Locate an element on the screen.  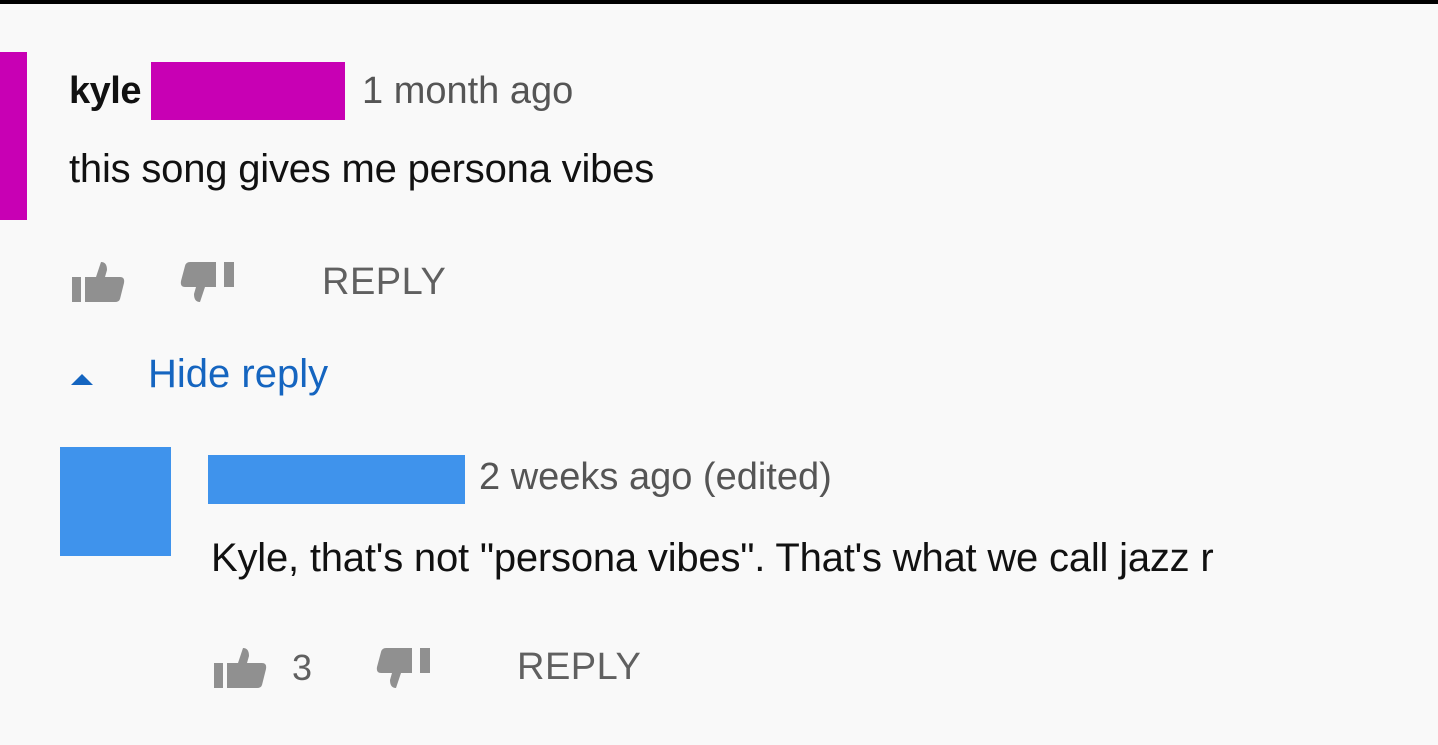
reply-timestamp: 2 weeks ago (edited) is located at coordinates (655, 477).